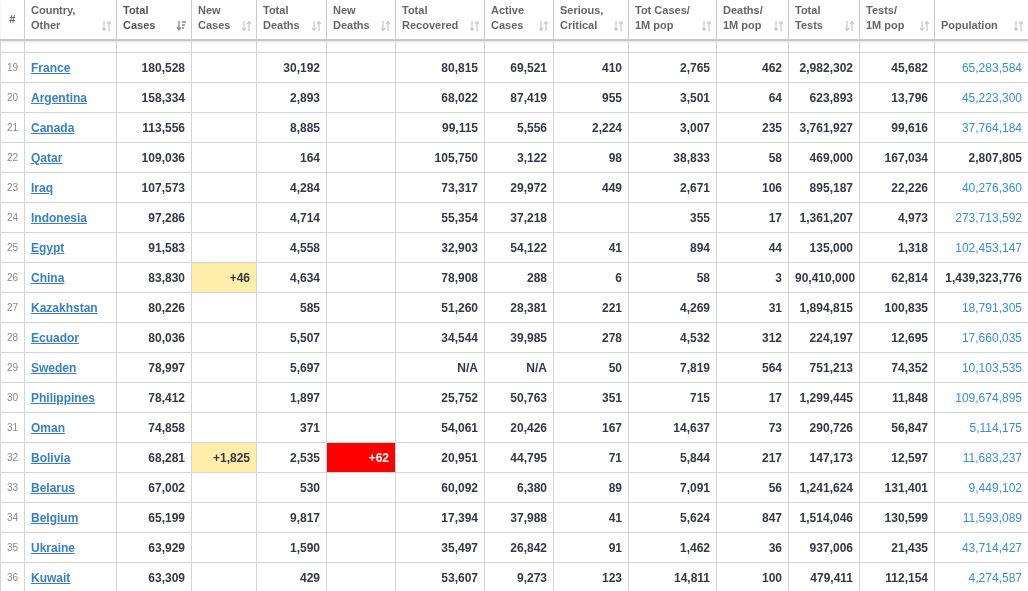 This screenshot has height=591, width=1028. I want to click on table-cell: 2,671, so click(694, 187).